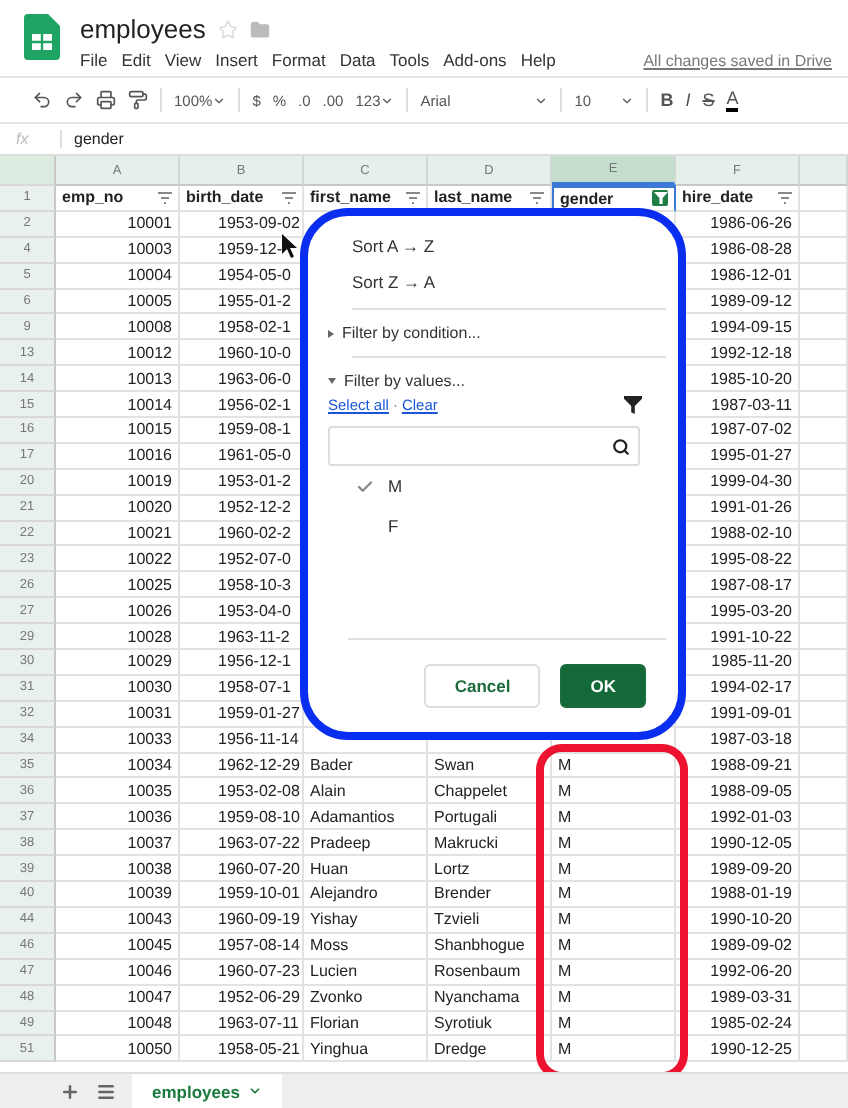  I want to click on cancel-button: Cancel, so click(482, 686).